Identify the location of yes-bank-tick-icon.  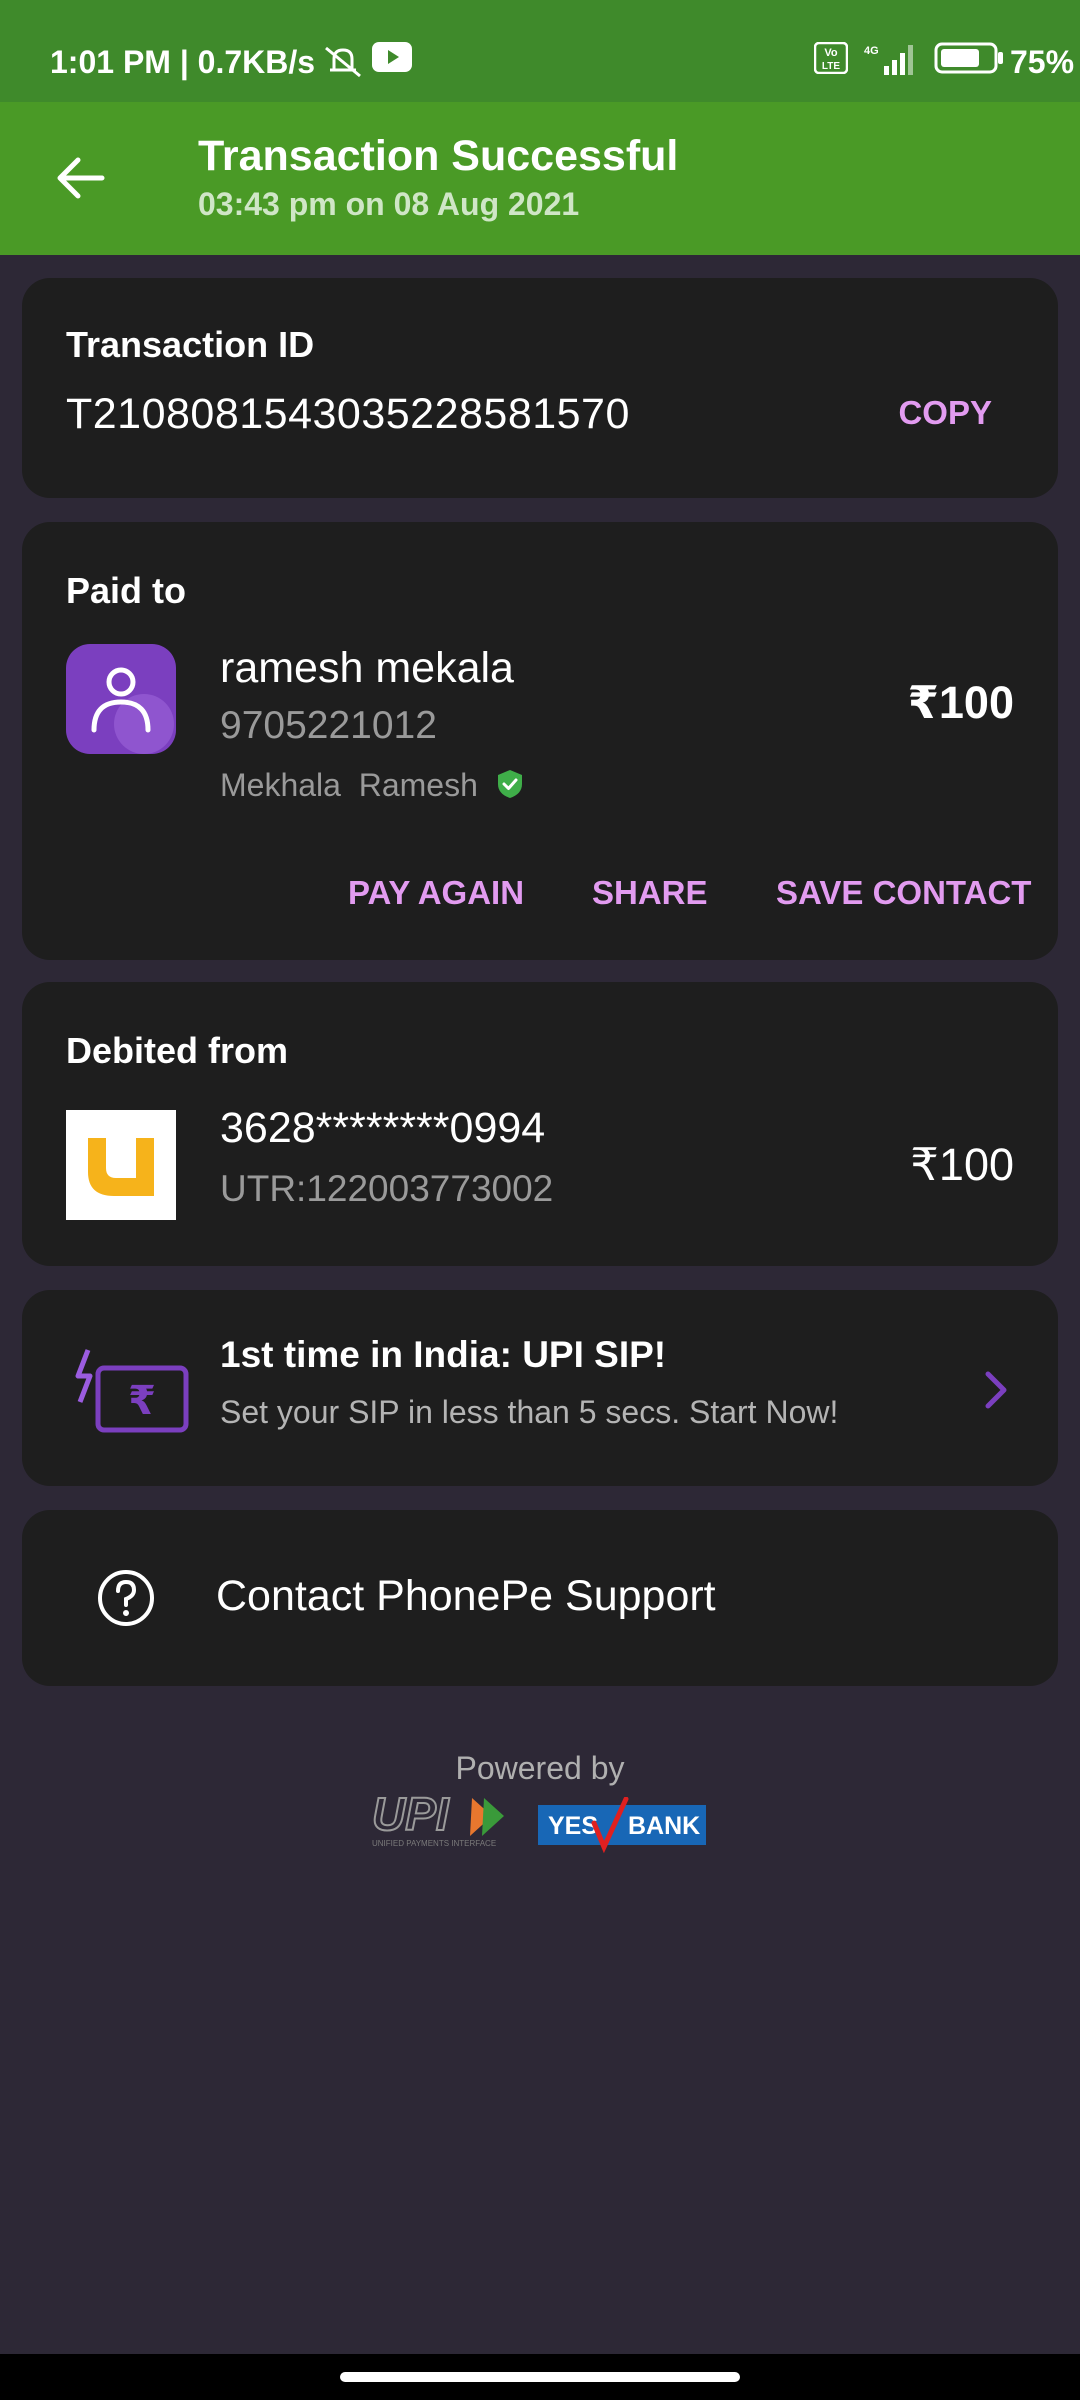
(610, 1825).